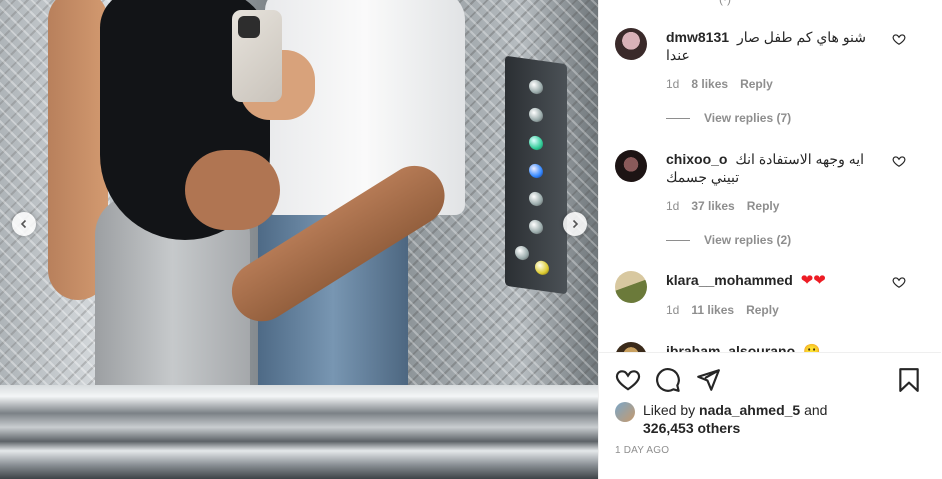 The image size is (942, 479). What do you see at coordinates (232, 190) in the screenshot?
I see `hand-on-belly` at bounding box center [232, 190].